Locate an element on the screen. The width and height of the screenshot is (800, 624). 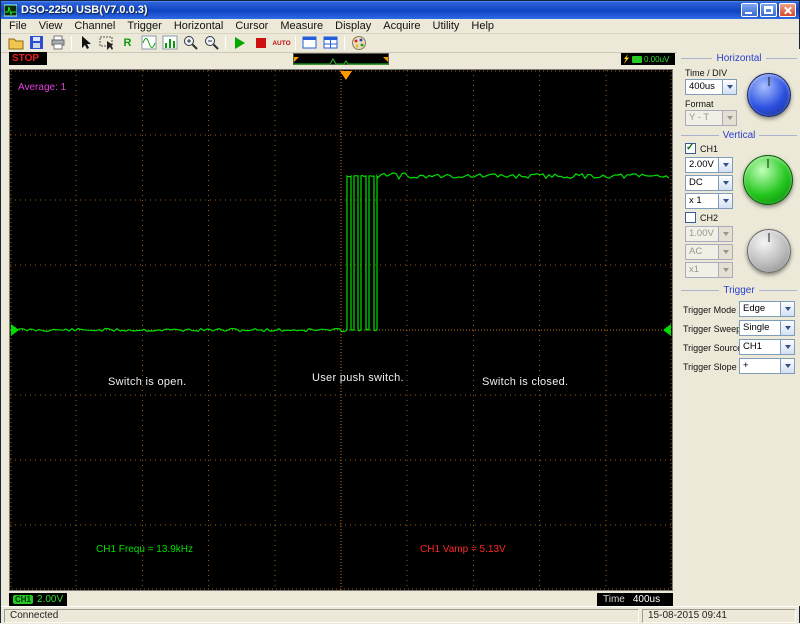
annotation-push-switch: User push switch. is located at coordinates (358, 378).